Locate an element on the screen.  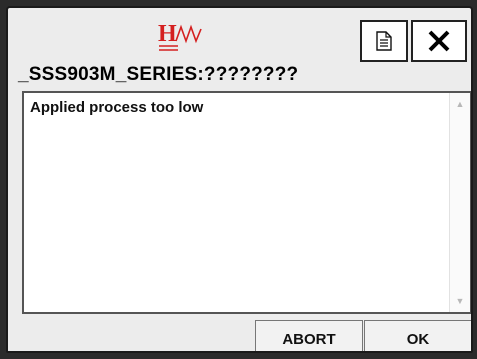
message-text: Applied process too low is located at coordinates (117, 107).